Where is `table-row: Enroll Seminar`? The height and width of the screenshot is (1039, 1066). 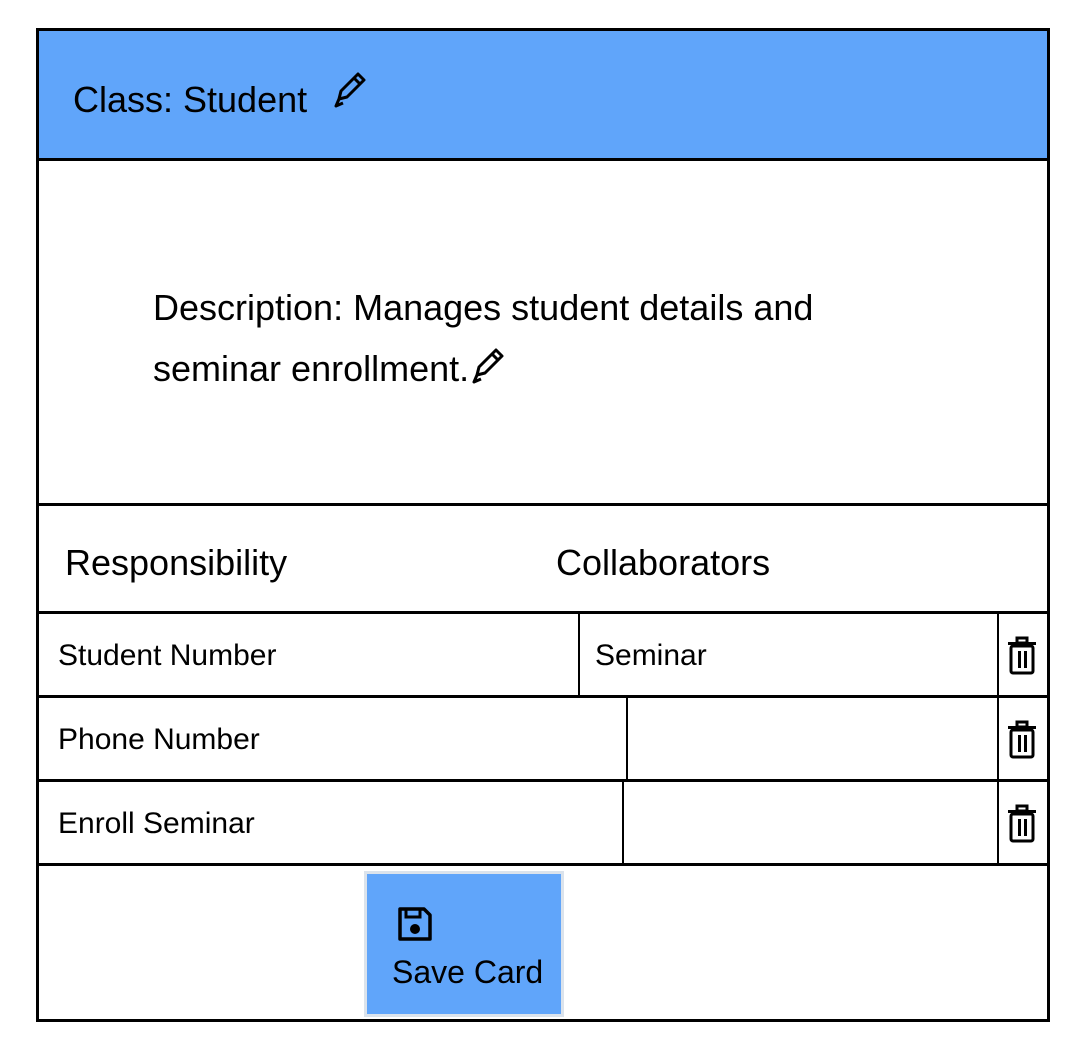 table-row: Enroll Seminar is located at coordinates (543, 824).